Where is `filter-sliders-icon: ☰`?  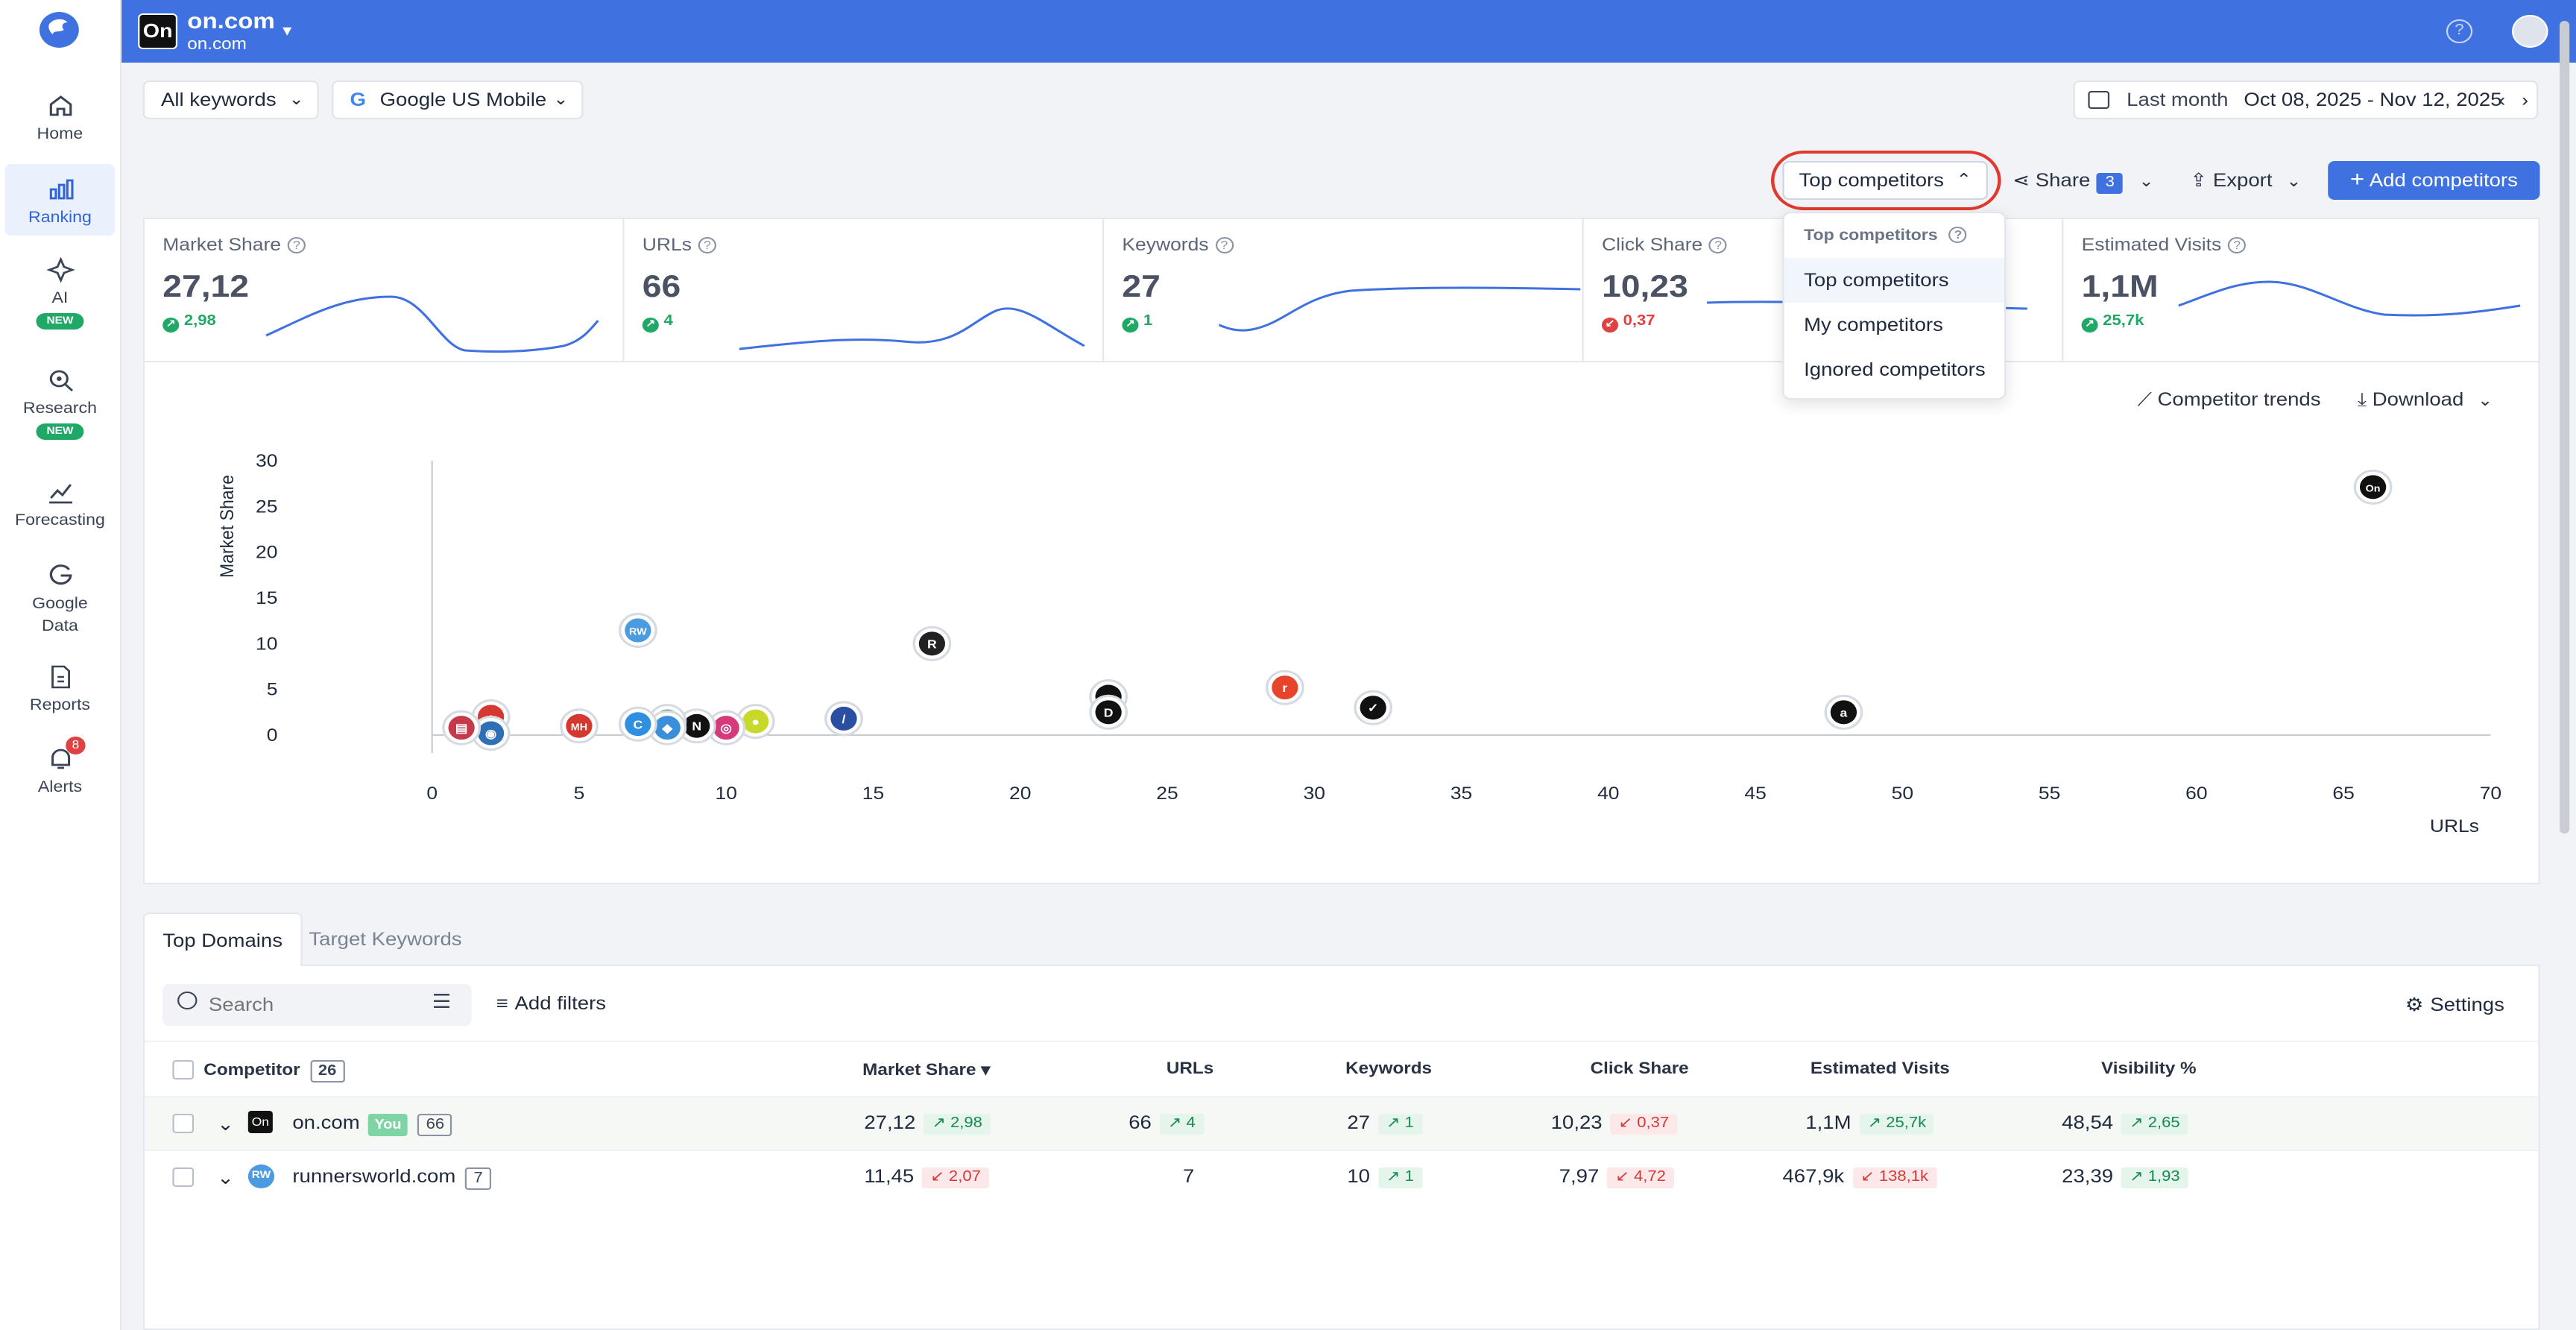
filter-sliders-icon: ☰ is located at coordinates (442, 1002).